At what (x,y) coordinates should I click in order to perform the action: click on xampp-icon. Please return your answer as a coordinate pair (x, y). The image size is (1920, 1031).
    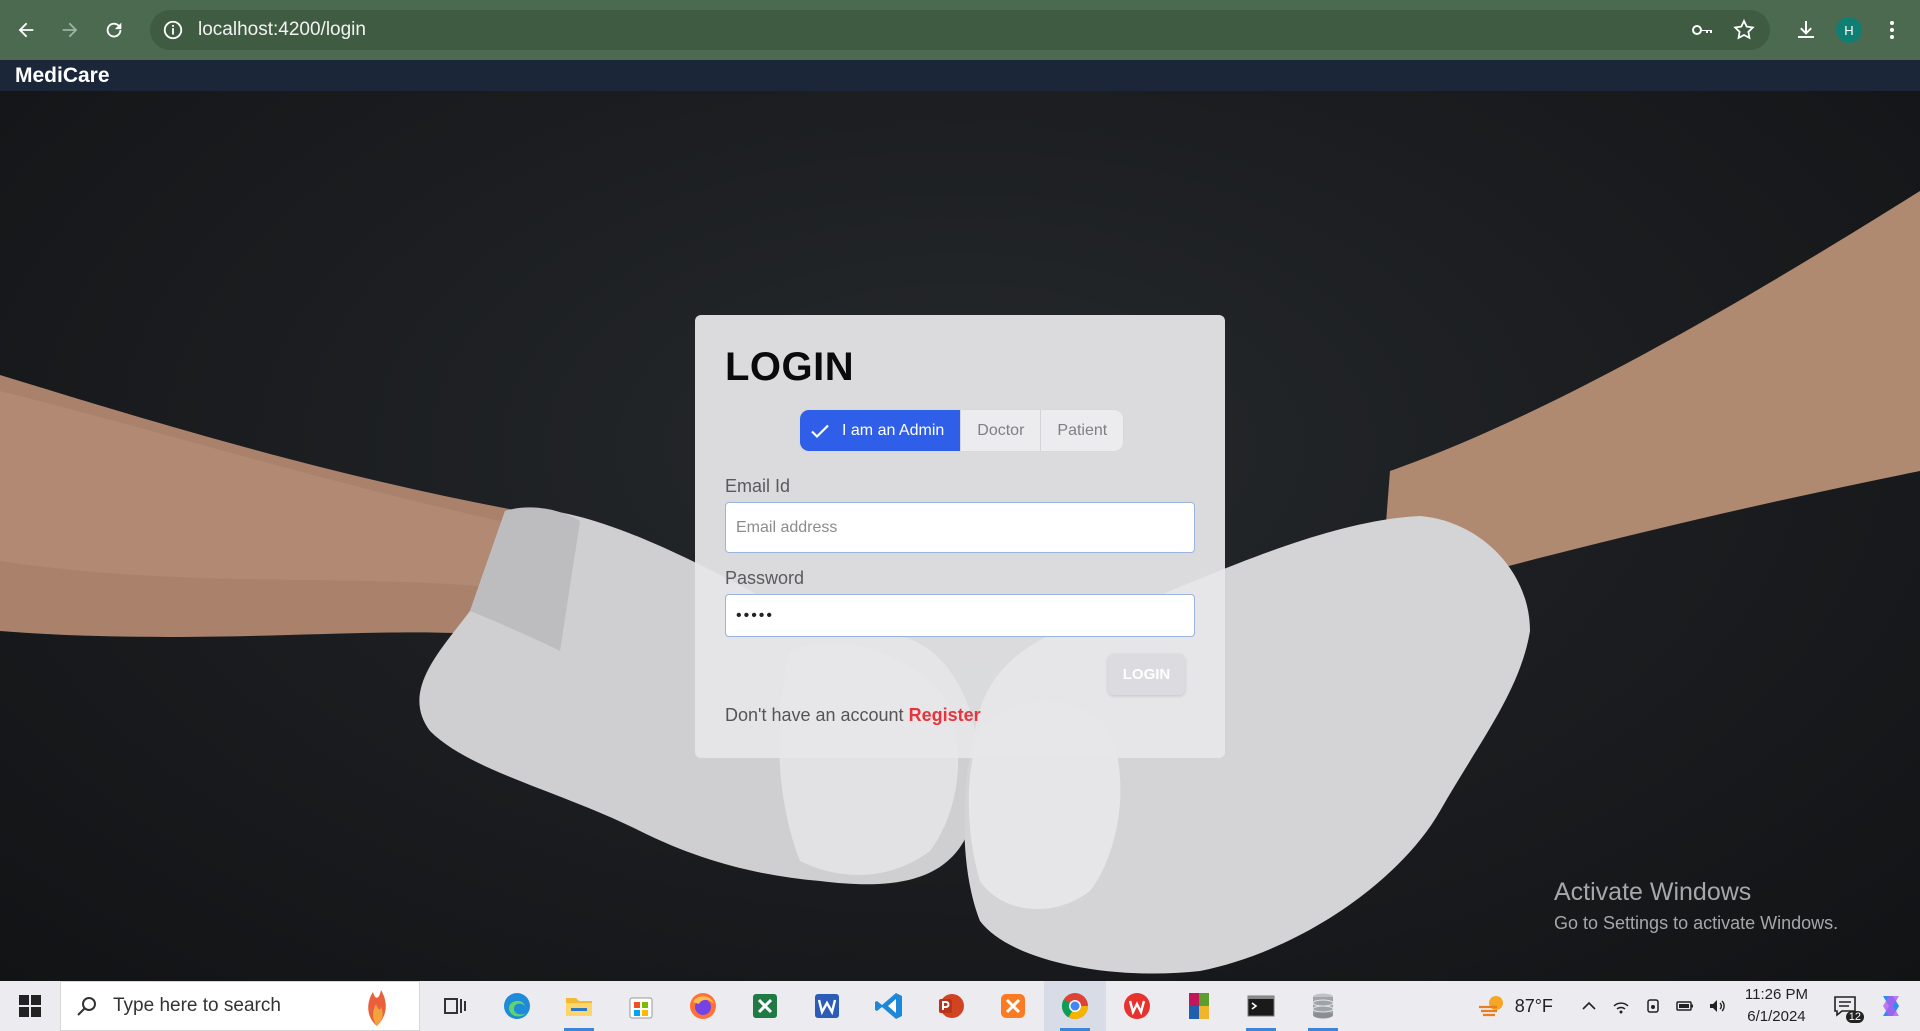
    Looking at the image, I should click on (1013, 1006).